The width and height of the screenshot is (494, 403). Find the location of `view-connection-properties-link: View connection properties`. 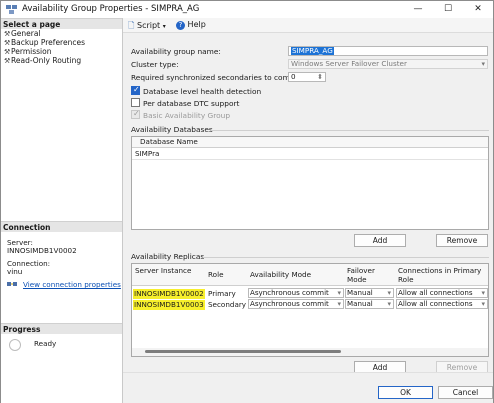

view-connection-properties-link: View connection properties is located at coordinates (72, 284).